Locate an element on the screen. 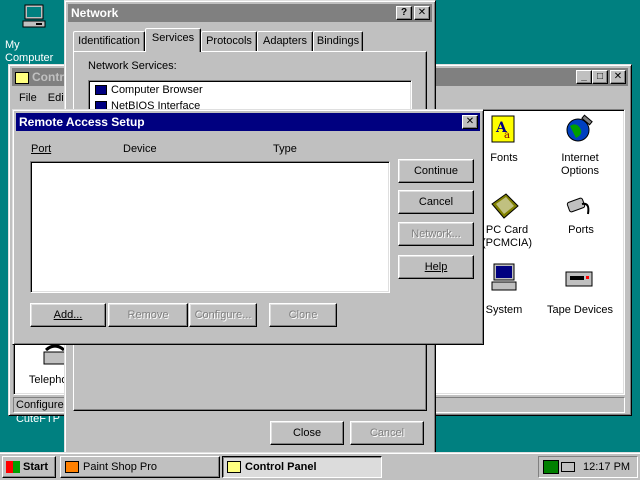  task-paint-shop-pro: Paint Shop Pro is located at coordinates (140, 467).